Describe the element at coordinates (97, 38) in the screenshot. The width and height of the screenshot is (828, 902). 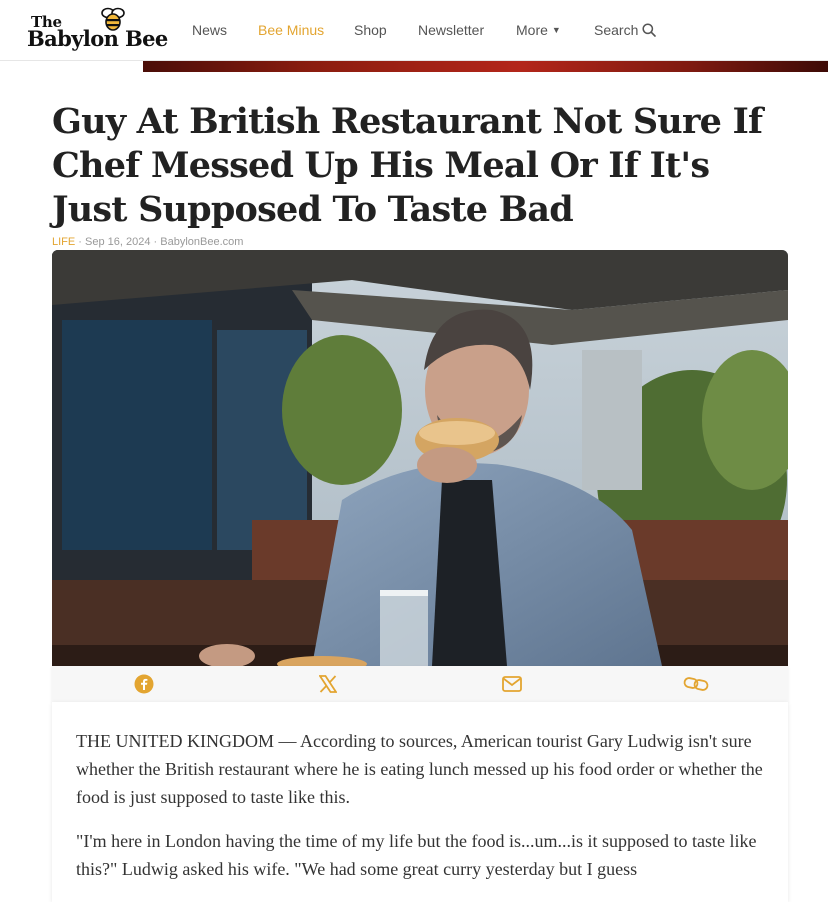
I see `logo-text-babylon-bee: Babylon Bee` at that location.